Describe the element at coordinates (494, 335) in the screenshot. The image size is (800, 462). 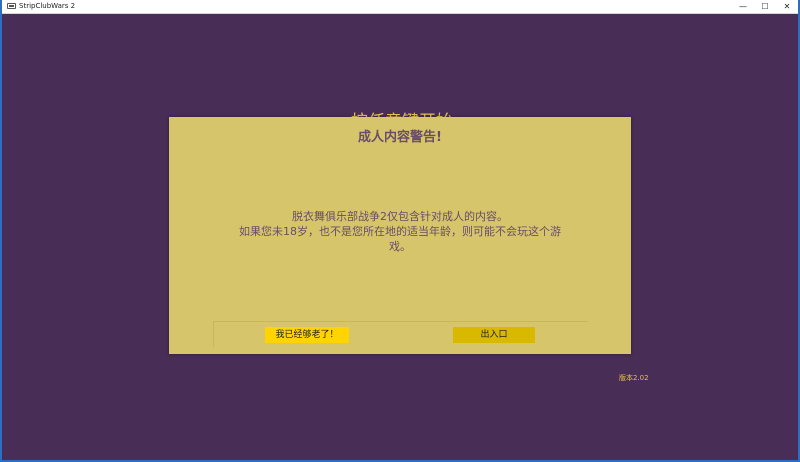
I see `exit-button: 出入口` at that location.